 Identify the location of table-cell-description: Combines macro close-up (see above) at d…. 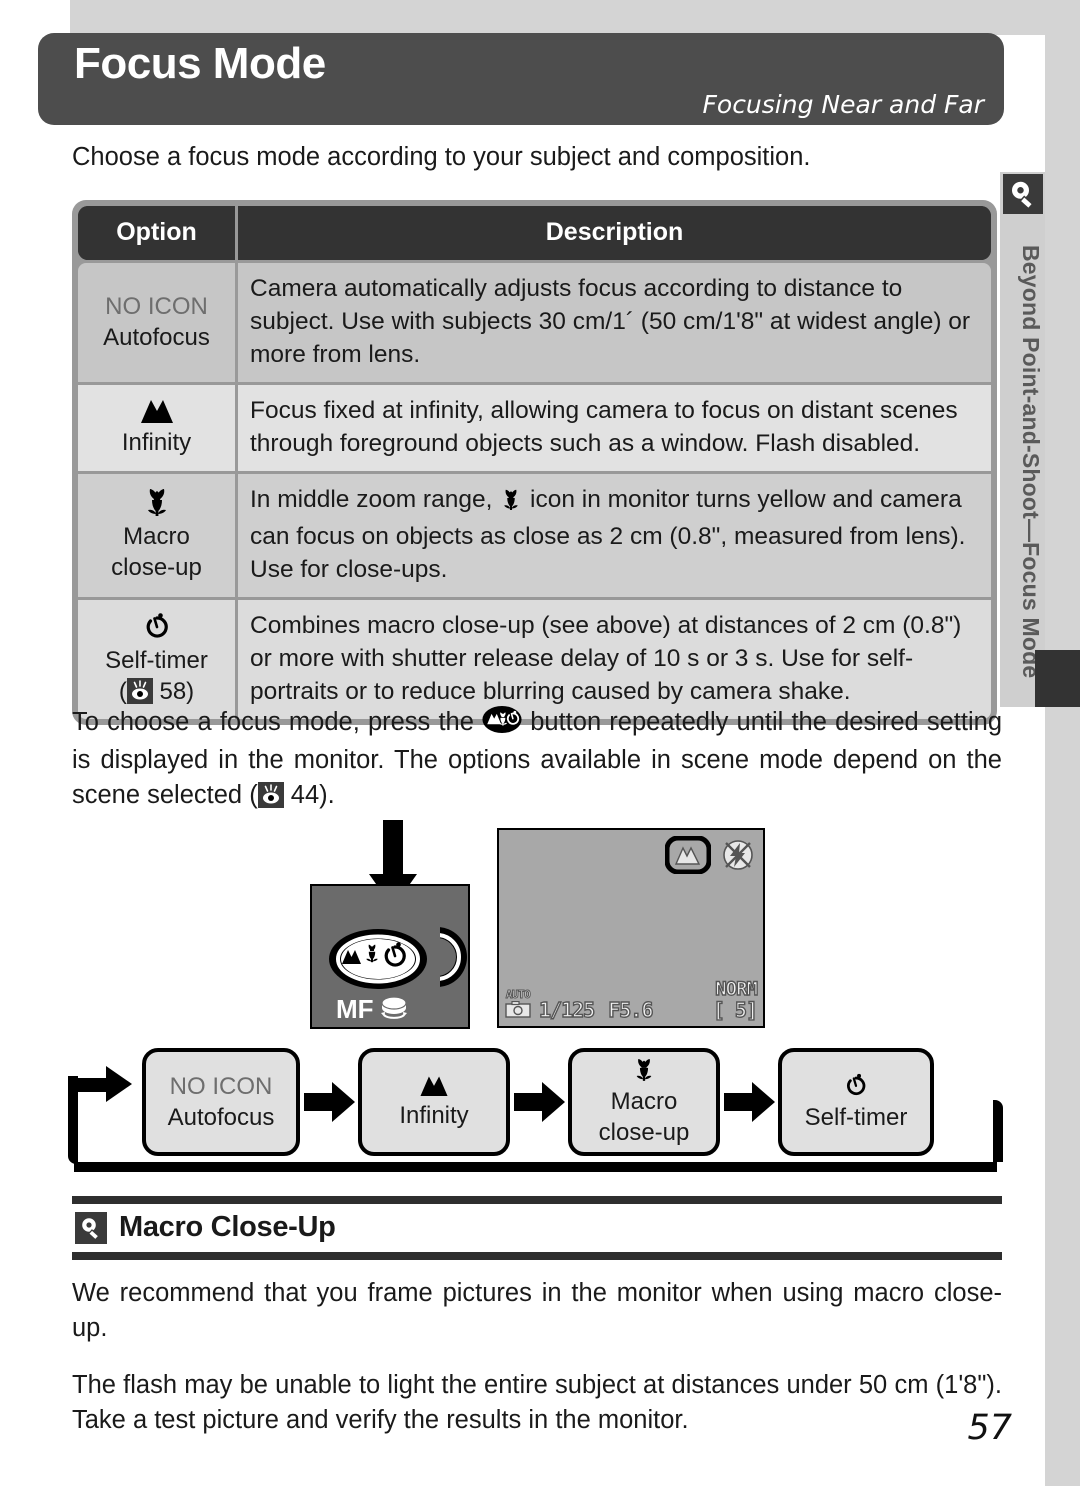
(614, 659).